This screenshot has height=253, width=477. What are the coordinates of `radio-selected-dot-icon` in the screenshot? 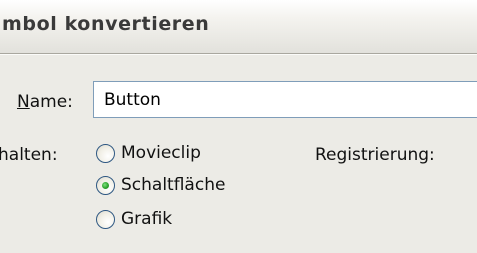 It's located at (105, 185).